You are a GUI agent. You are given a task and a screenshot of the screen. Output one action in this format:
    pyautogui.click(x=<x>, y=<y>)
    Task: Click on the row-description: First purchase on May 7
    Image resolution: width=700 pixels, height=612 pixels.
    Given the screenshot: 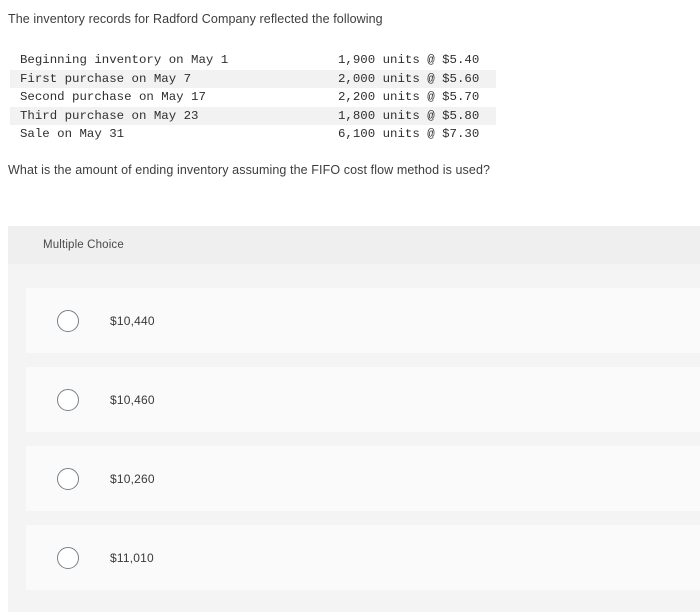 What is the action you would take?
    pyautogui.click(x=106, y=78)
    